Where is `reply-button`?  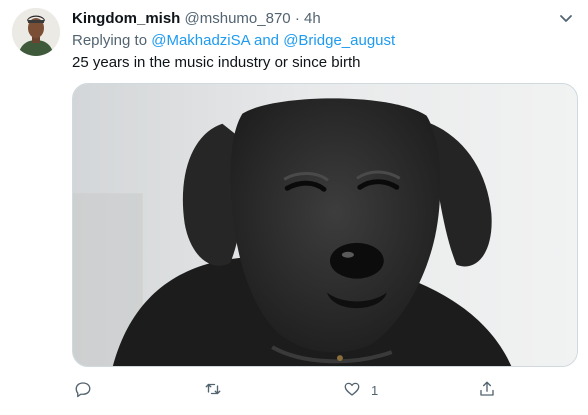 reply-button is located at coordinates (83, 390).